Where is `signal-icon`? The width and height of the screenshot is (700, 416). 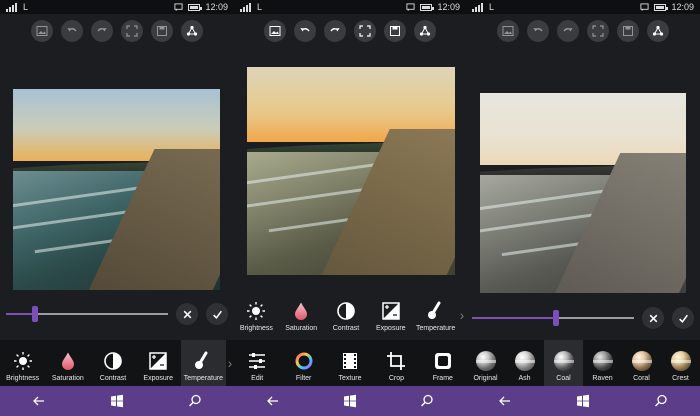
signal-icon is located at coordinates (11, 7).